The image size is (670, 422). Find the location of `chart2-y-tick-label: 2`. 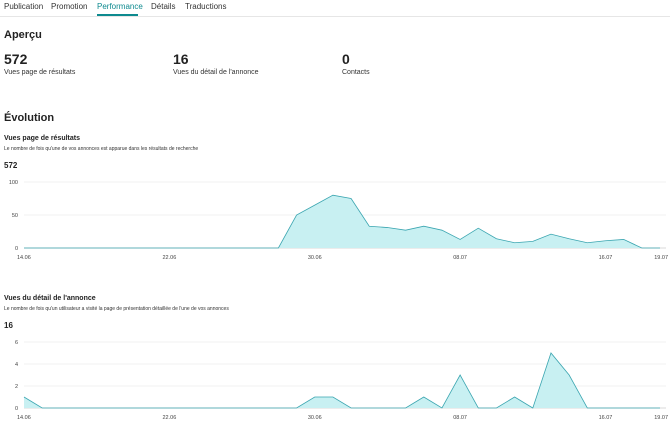

chart2-y-tick-label: 2 is located at coordinates (16, 387).